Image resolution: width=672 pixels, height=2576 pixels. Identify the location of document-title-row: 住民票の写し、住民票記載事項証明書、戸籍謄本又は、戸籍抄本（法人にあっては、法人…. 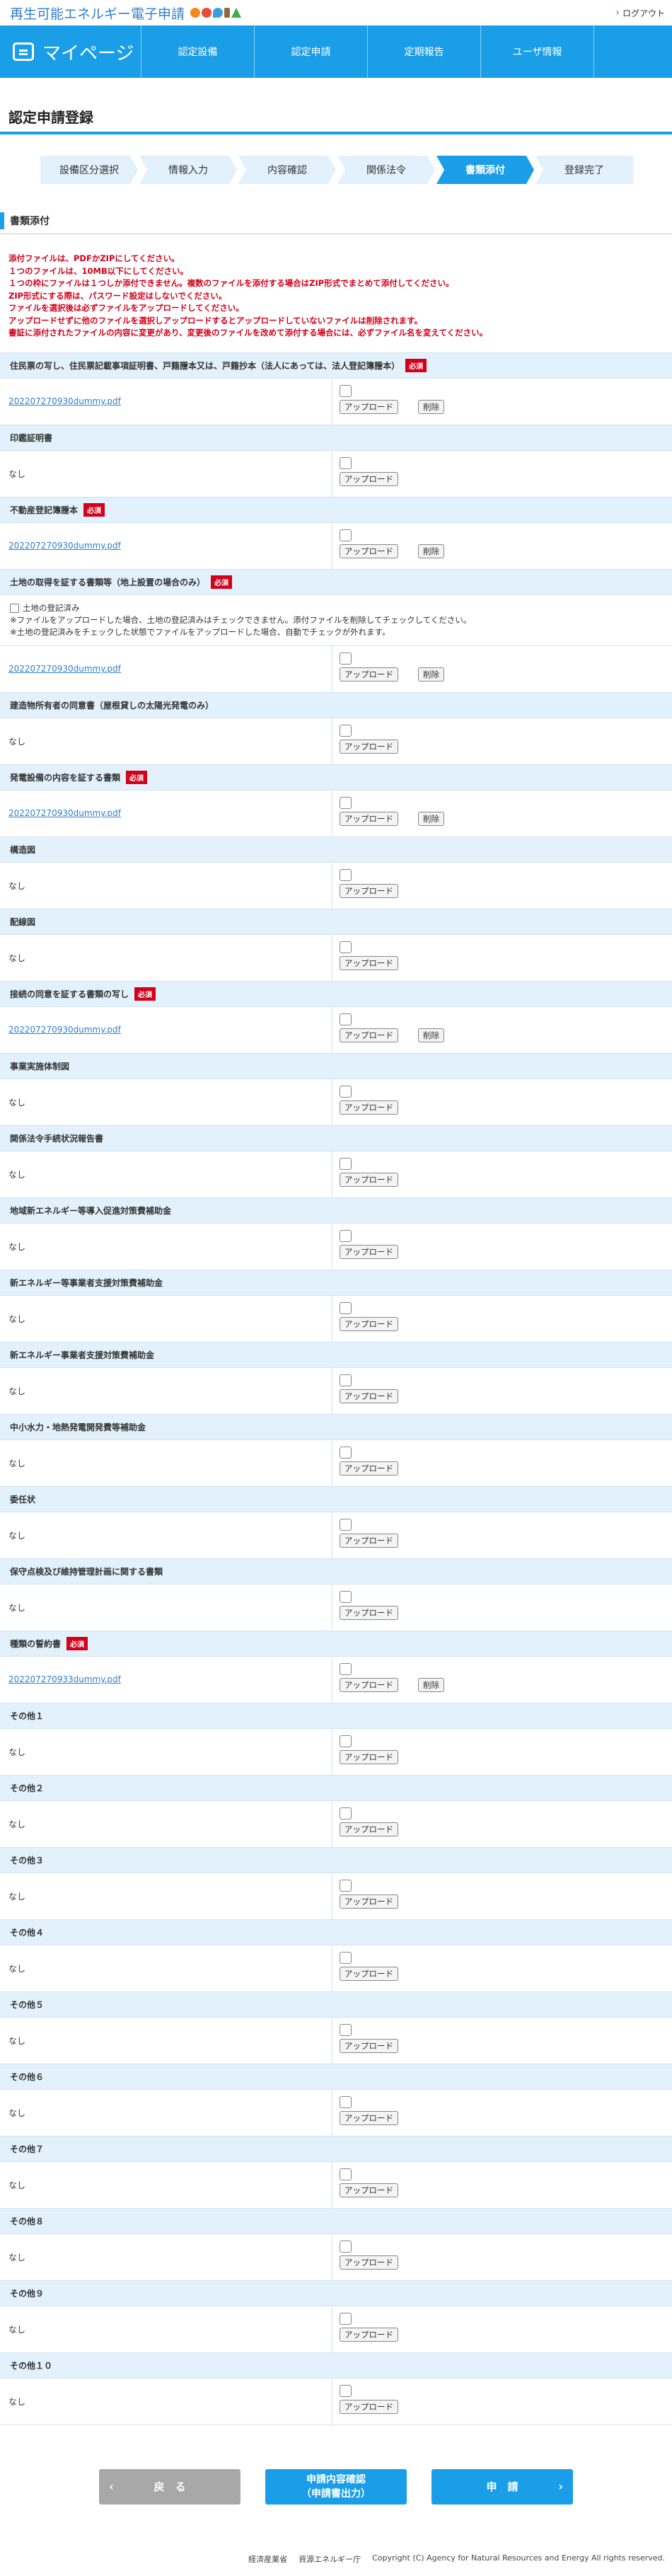
(336, 366).